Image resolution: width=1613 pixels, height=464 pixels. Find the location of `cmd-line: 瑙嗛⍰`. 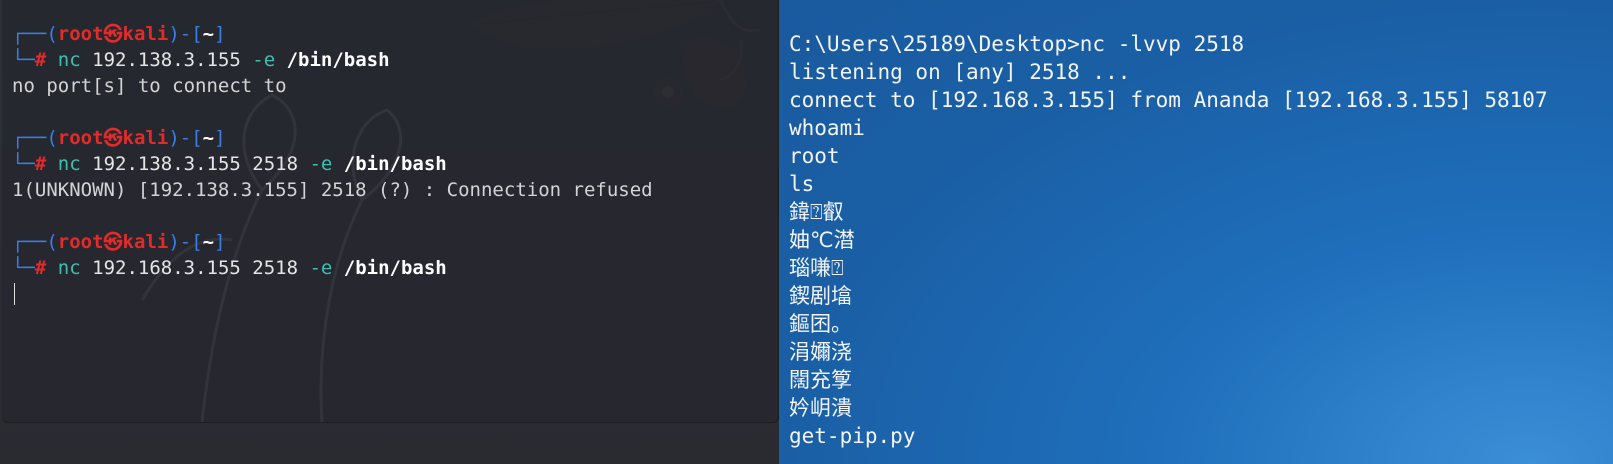

cmd-line: 瑙嗛⍰ is located at coordinates (816, 268).